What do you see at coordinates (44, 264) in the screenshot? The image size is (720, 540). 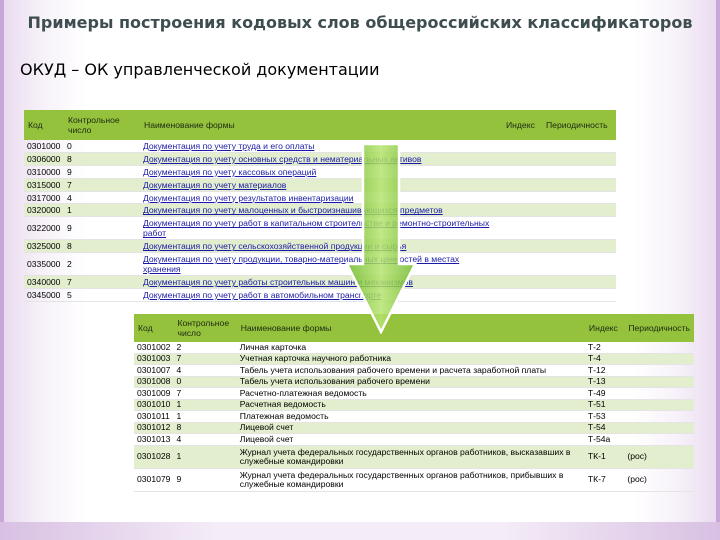 I see `cell-code: 0335000` at bounding box center [44, 264].